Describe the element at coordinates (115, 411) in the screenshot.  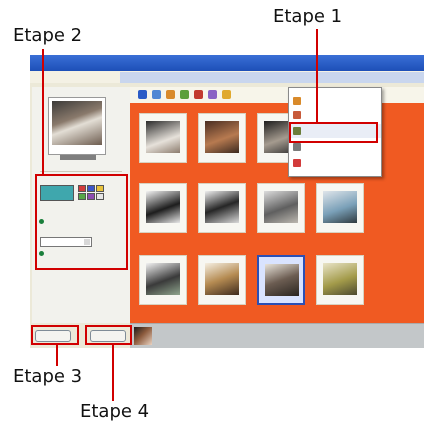
I see `callout-etape-4: Etape 4` at that location.